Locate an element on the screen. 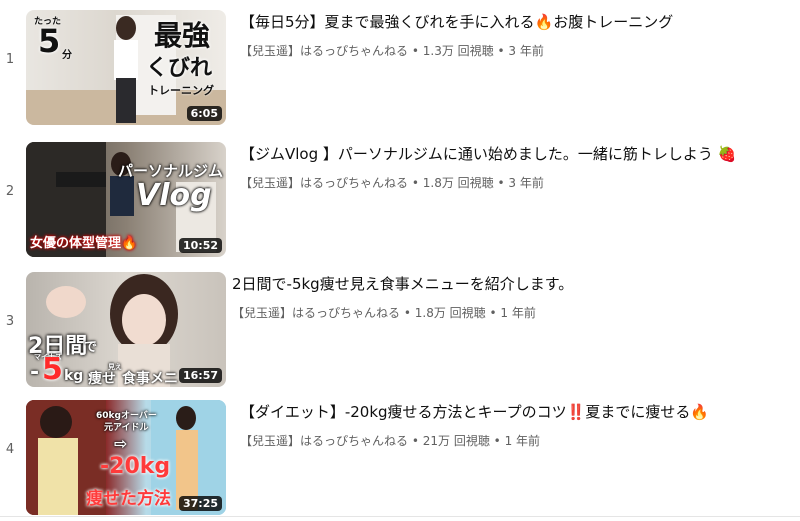  thumb-text-five: 5 is located at coordinates (52, 369).